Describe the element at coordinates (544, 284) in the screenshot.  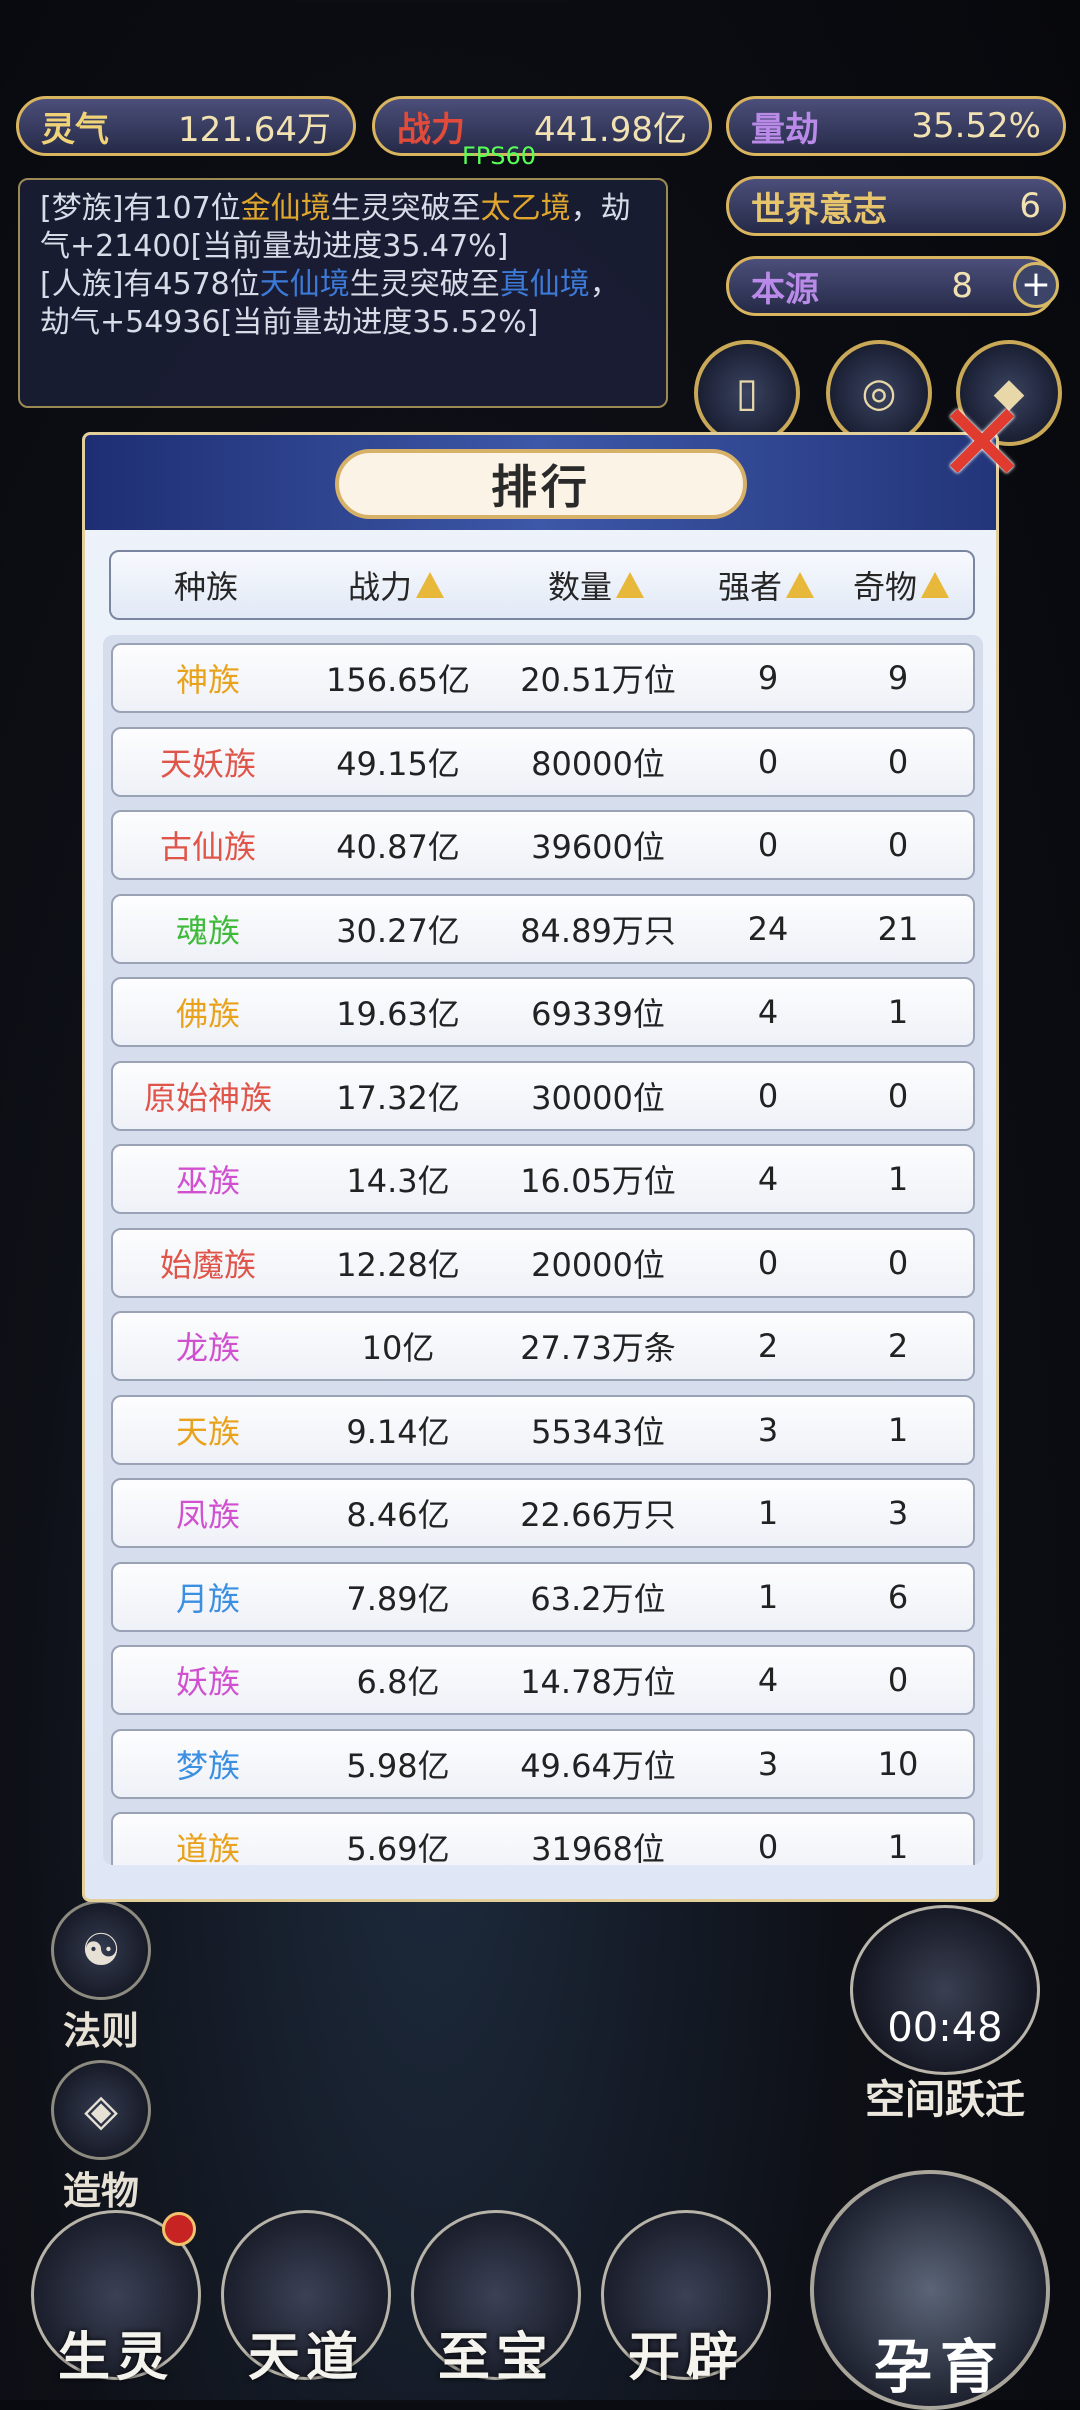
I see `log-realm: 真仙境` at that location.